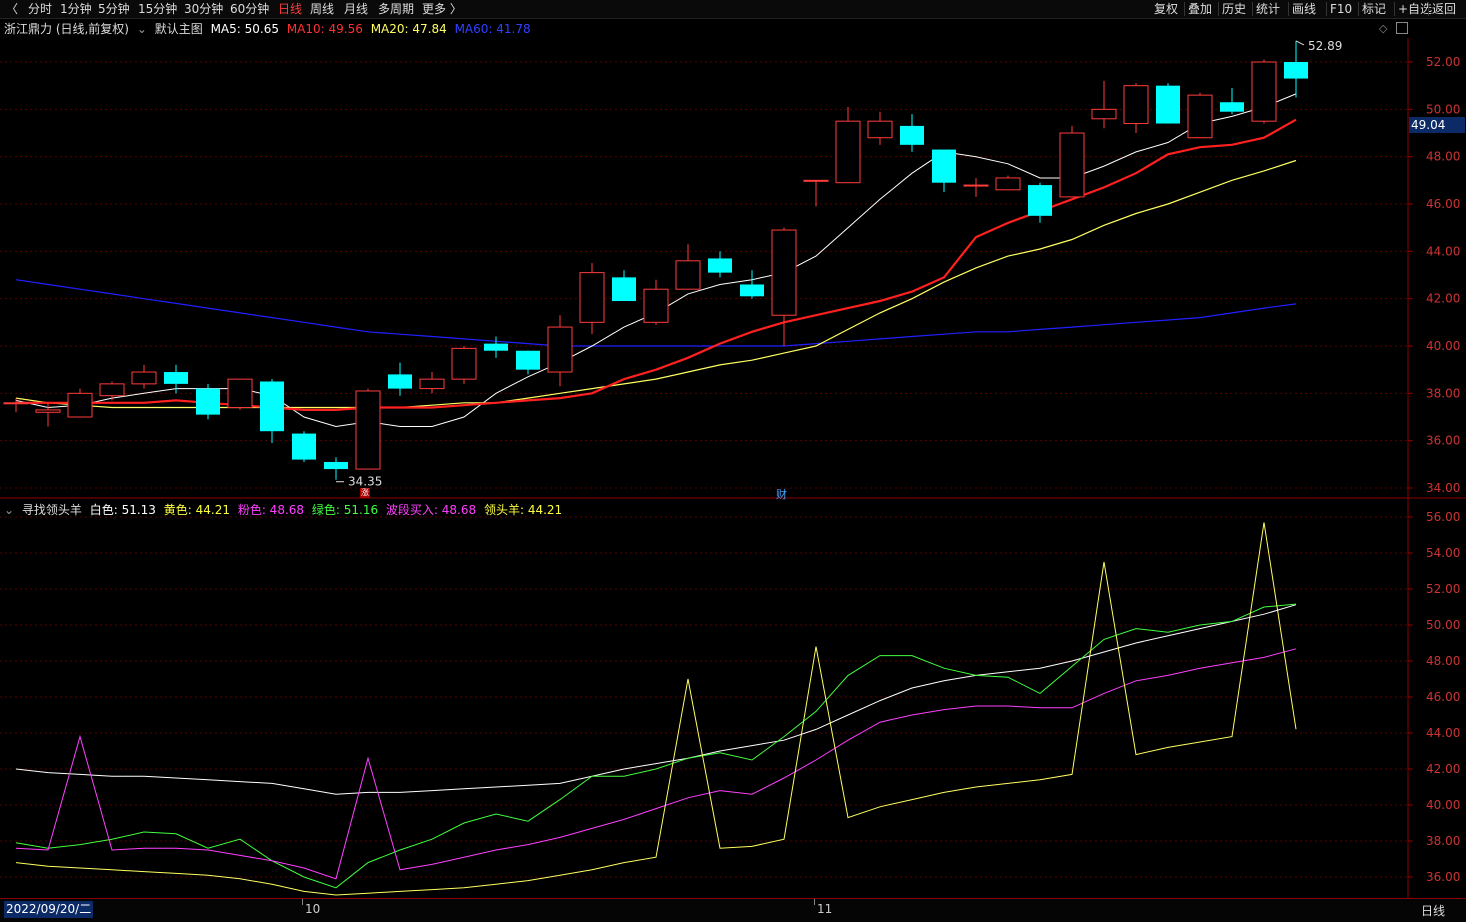  What do you see at coordinates (1443, 251) in the screenshot?
I see `price-tick-label: 44.00` at bounding box center [1443, 251].